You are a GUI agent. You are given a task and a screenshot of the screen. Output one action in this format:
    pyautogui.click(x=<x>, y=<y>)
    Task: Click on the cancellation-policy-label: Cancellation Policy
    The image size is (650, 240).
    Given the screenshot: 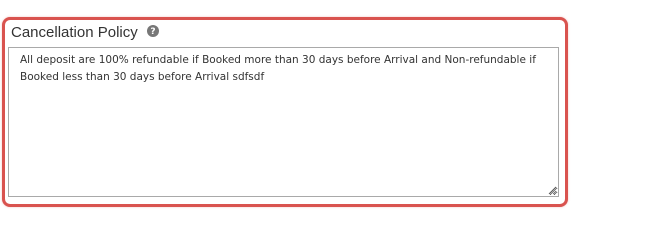 What is the action you would take?
    pyautogui.click(x=74, y=32)
    